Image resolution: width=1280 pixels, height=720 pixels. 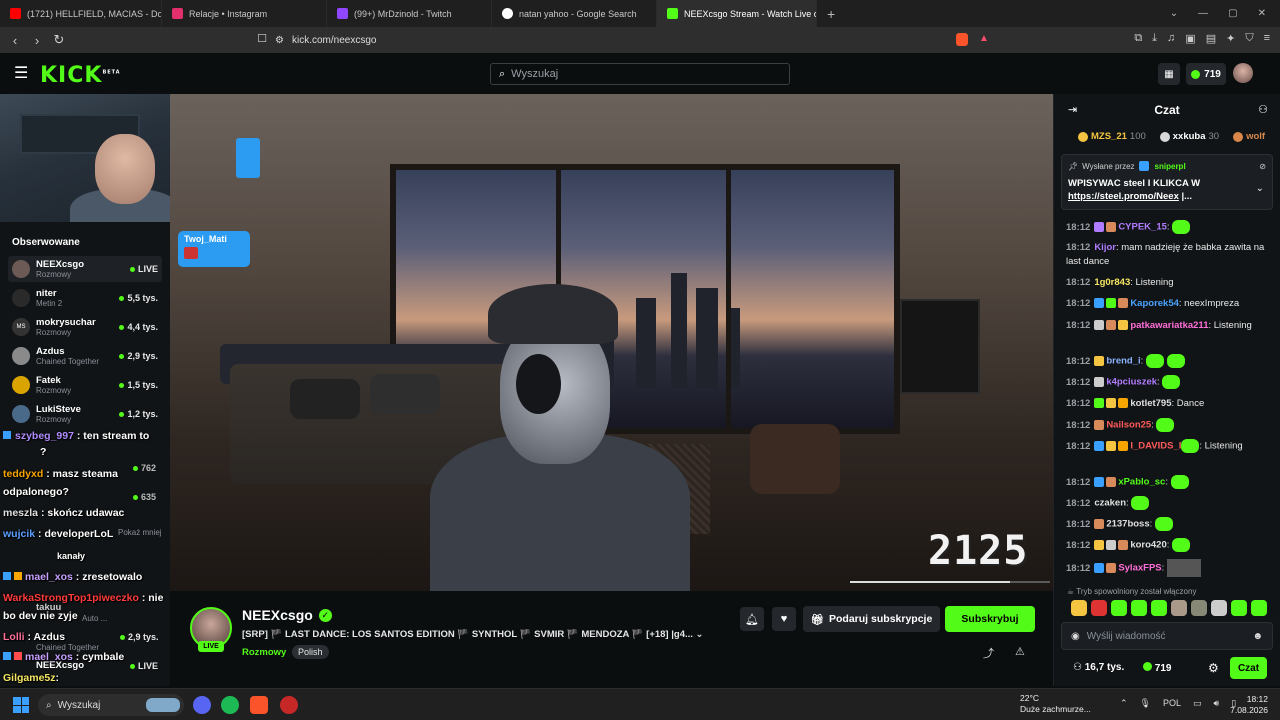 What do you see at coordinates (1157, 668) in the screenshot?
I see `chat-coins: 719` at bounding box center [1157, 668].